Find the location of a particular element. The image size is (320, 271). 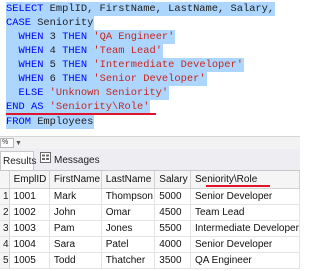

table-cell: Pam is located at coordinates (75, 228).